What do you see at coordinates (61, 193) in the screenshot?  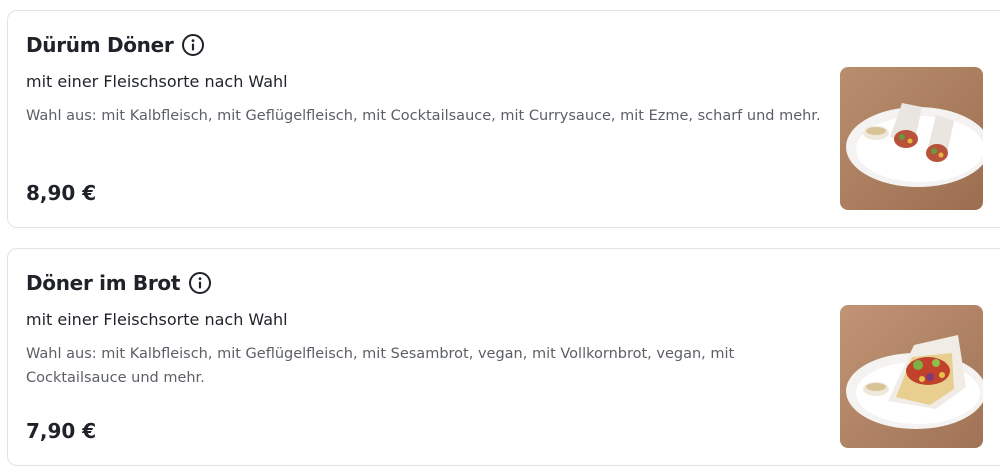 I see `item-price: 8,90 €` at bounding box center [61, 193].